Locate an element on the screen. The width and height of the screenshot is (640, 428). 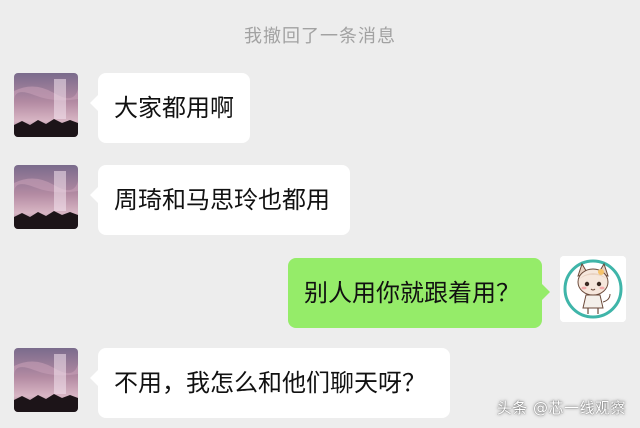
message-bubble: 周琦和马思玲也都用 is located at coordinates (220, 200).